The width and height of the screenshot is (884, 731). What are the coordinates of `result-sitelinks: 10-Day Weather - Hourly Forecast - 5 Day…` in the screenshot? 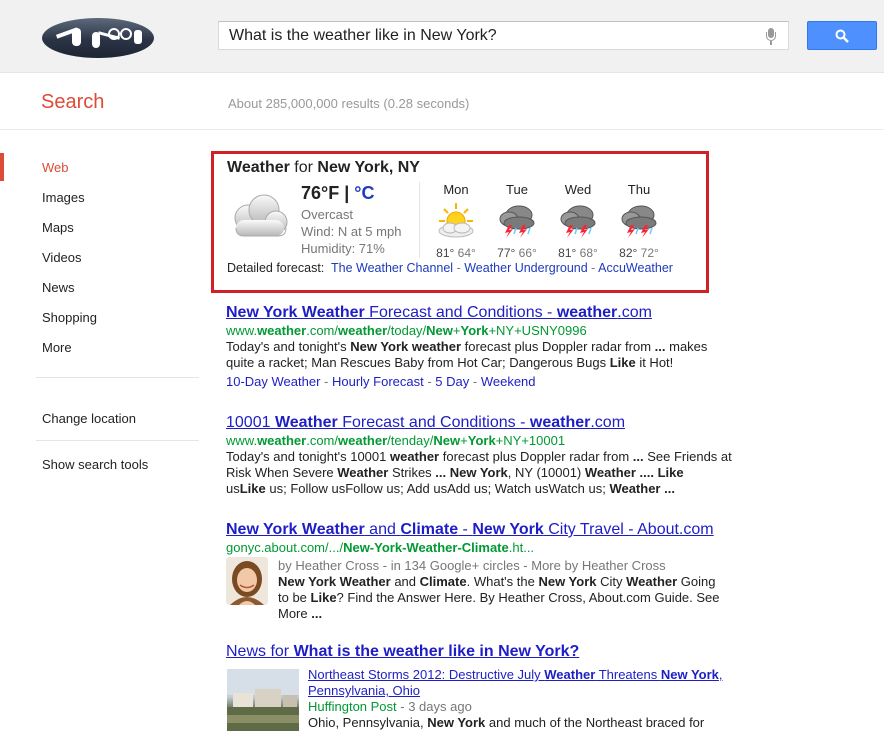 It's located at (381, 381).